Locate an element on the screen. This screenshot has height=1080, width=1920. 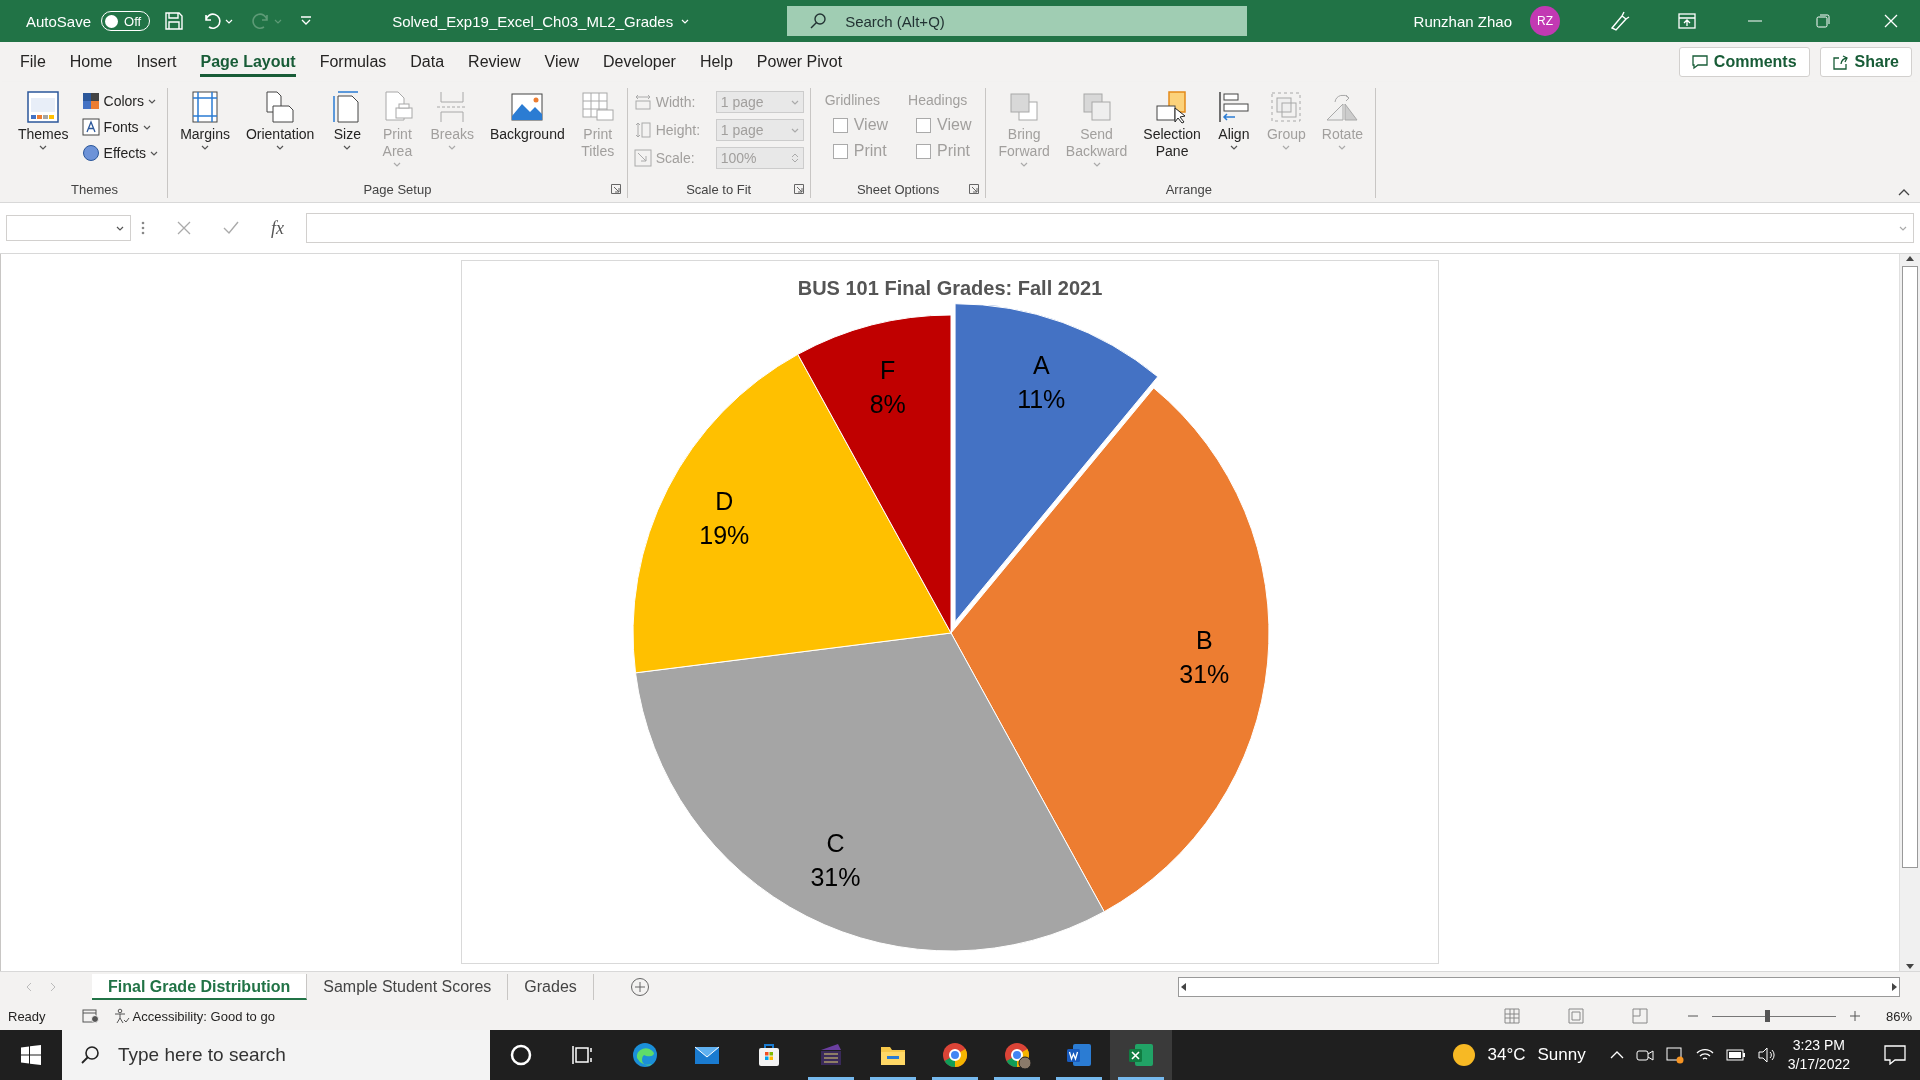
accessibility-status: Accessibility: Good to go is located at coordinates (194, 1016).